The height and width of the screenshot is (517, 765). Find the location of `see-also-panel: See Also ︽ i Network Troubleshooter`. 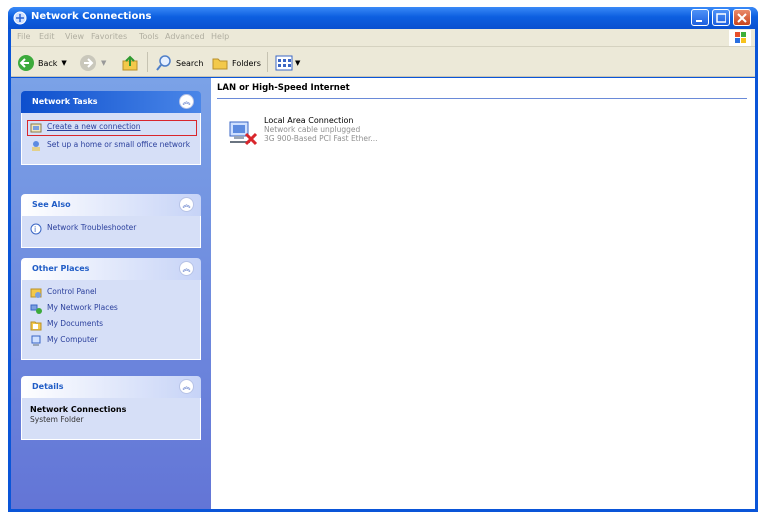

see-also-panel: See Also ︽ i Network Troubleshooter is located at coordinates (111, 221).